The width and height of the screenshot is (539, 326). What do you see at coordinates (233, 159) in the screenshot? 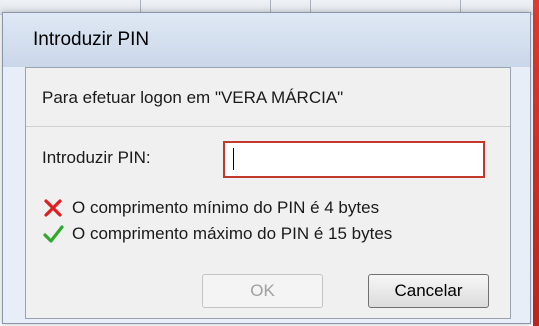
I see `text-caret` at bounding box center [233, 159].